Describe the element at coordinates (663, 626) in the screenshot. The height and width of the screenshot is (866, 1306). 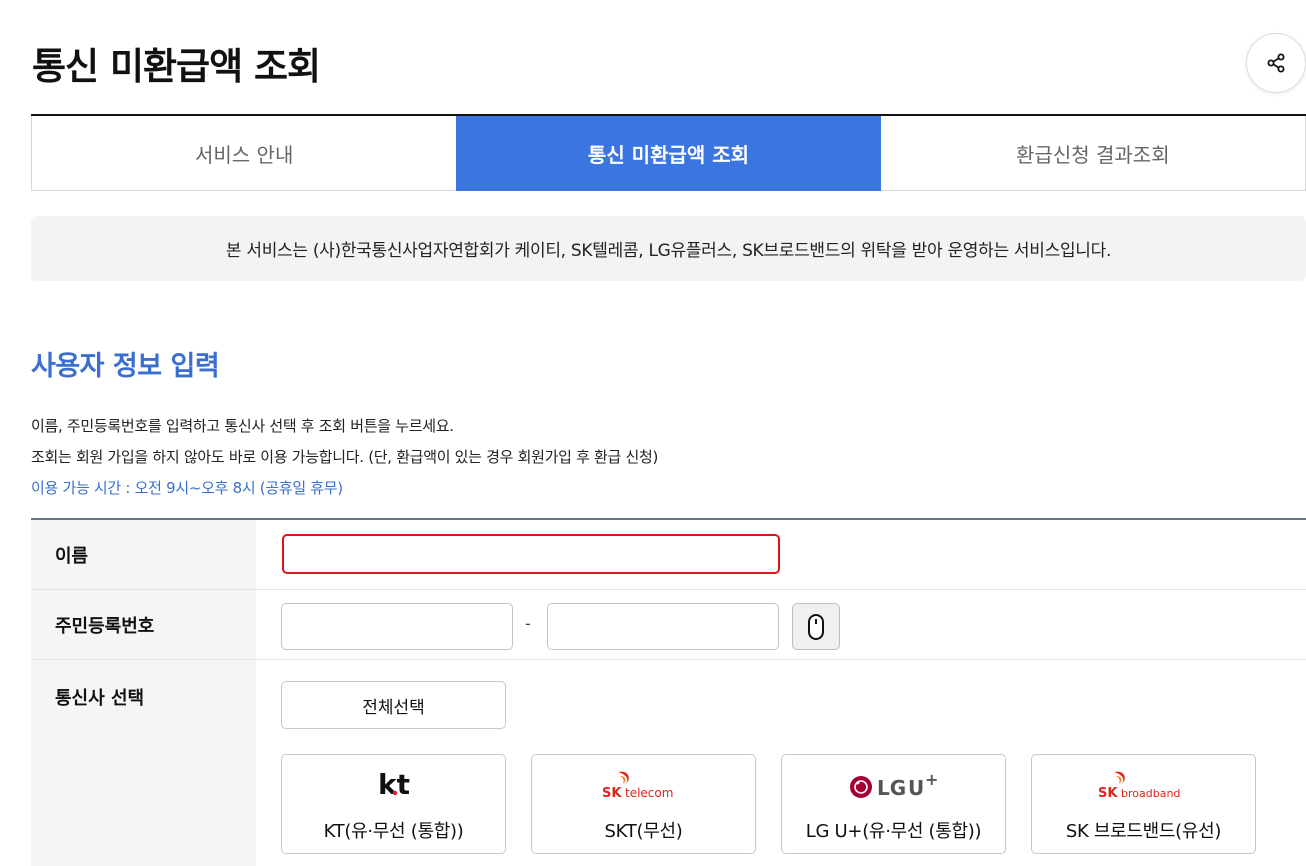
I see `rrn-back-input` at that location.